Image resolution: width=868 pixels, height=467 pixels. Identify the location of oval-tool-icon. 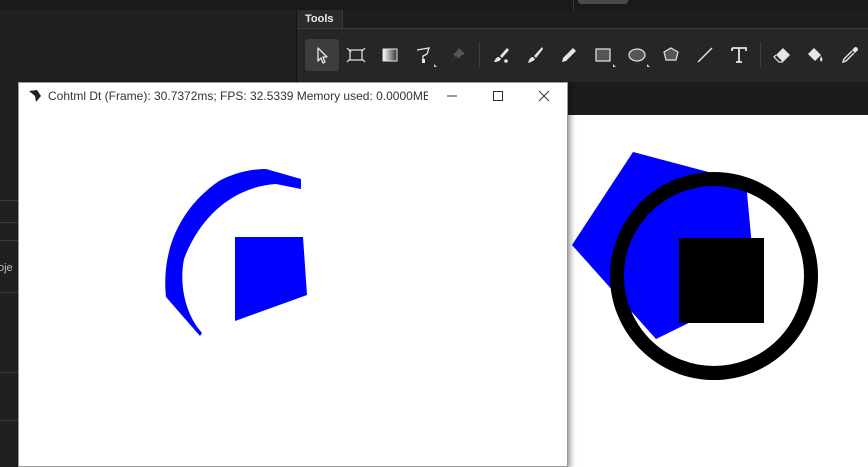
(637, 55).